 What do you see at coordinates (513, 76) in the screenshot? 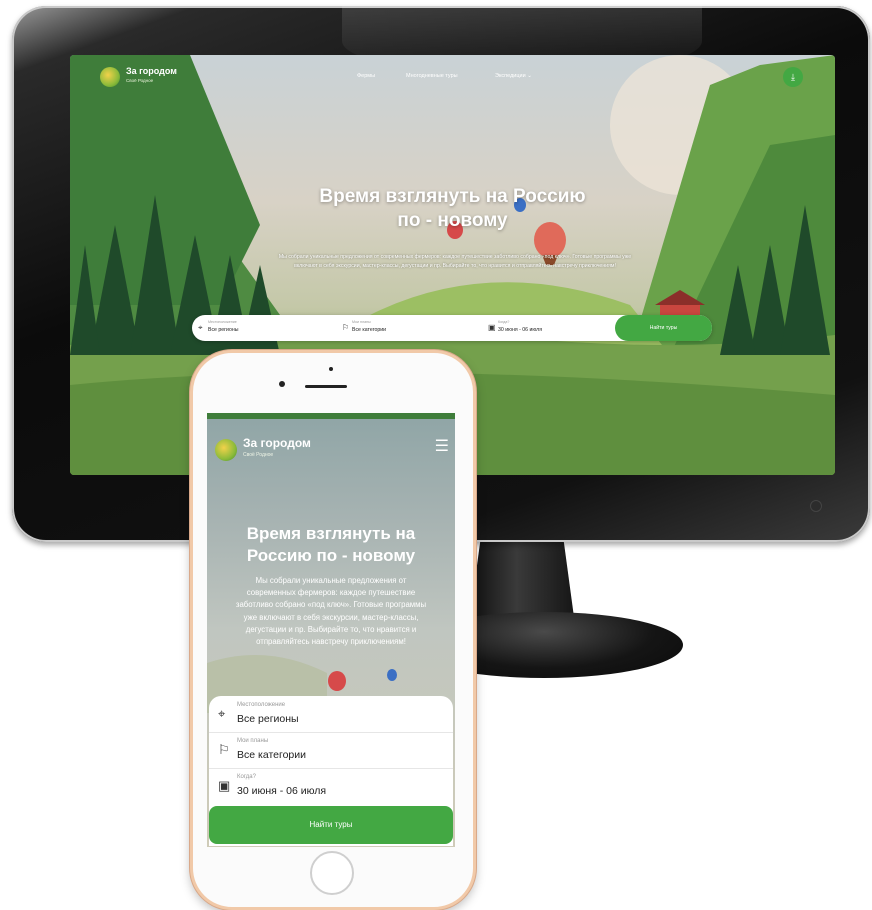
I see `nav-link-expeditions: Экспедиции ⌄` at bounding box center [513, 76].